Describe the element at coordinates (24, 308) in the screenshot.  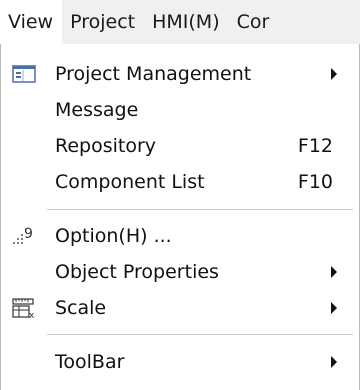
I see `scale-icon: x` at that location.